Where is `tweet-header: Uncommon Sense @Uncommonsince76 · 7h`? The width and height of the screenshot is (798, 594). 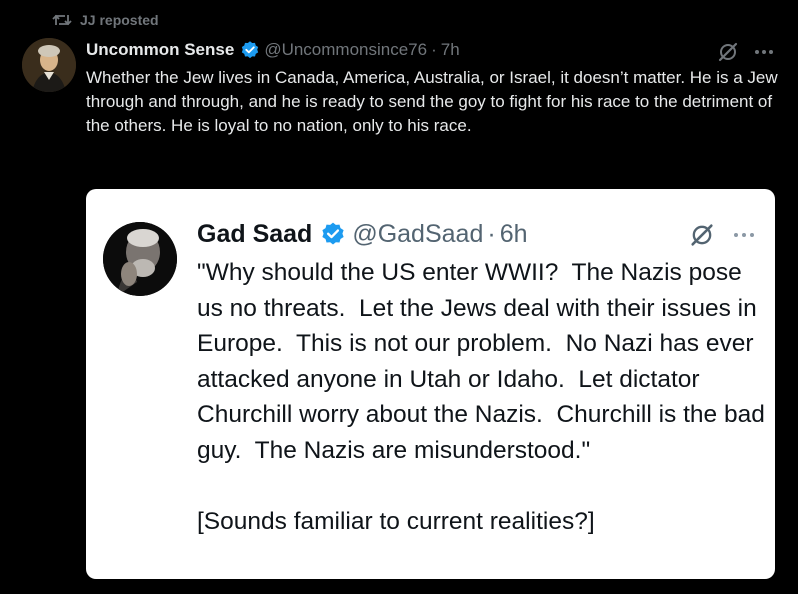
tweet-header: Uncommon Sense @Uncommonsince76 · 7h is located at coordinates (273, 50).